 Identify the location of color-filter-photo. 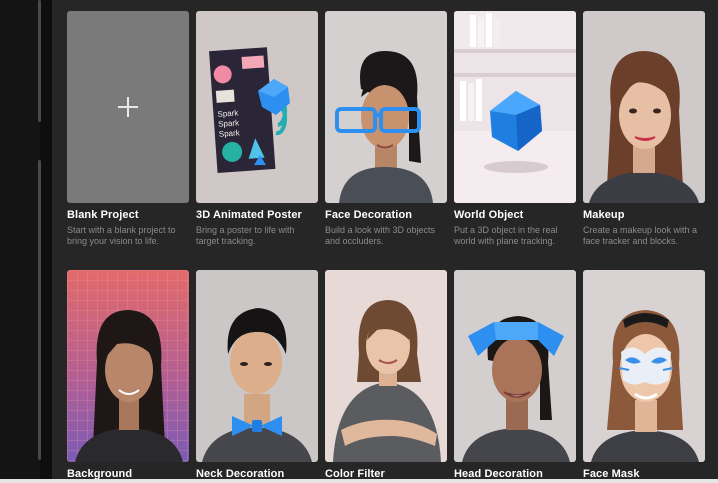
(386, 366).